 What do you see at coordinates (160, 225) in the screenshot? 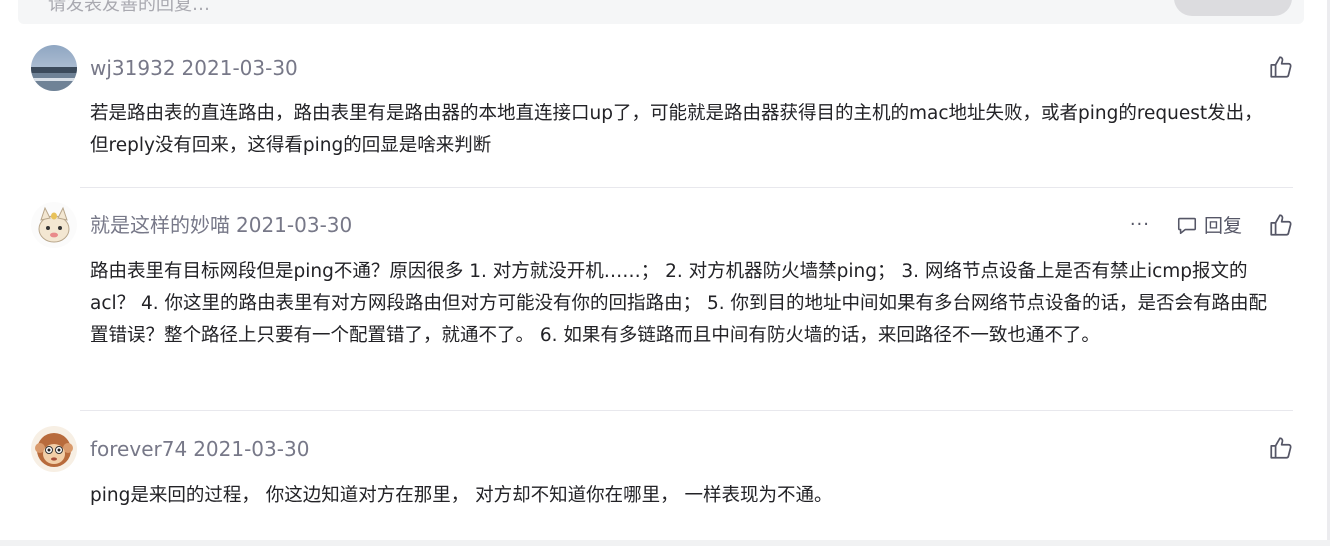
I see `author-name: 就是这样的妙喵` at bounding box center [160, 225].